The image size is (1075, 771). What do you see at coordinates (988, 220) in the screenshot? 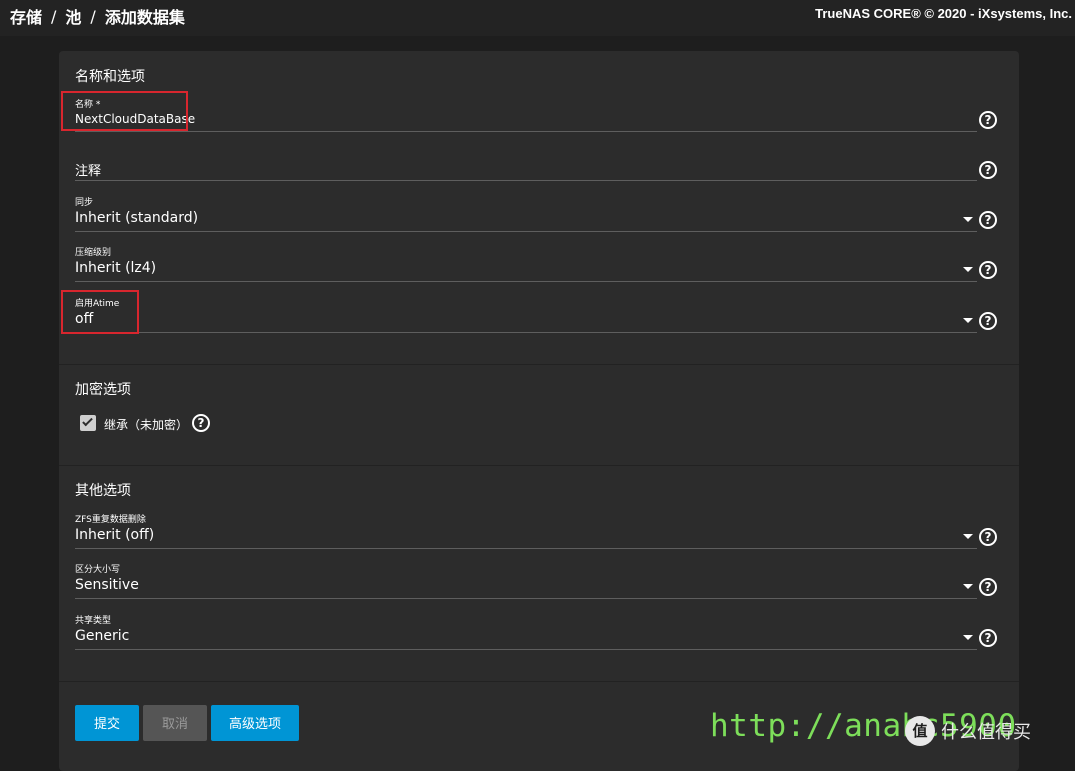
I see `sync-help-icon: ?` at bounding box center [988, 220].